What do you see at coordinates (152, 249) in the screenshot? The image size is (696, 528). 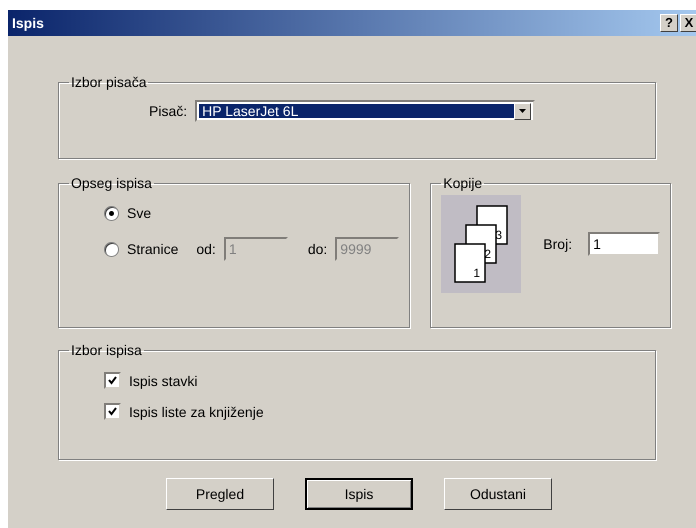 I see `option-label: Stranice` at bounding box center [152, 249].